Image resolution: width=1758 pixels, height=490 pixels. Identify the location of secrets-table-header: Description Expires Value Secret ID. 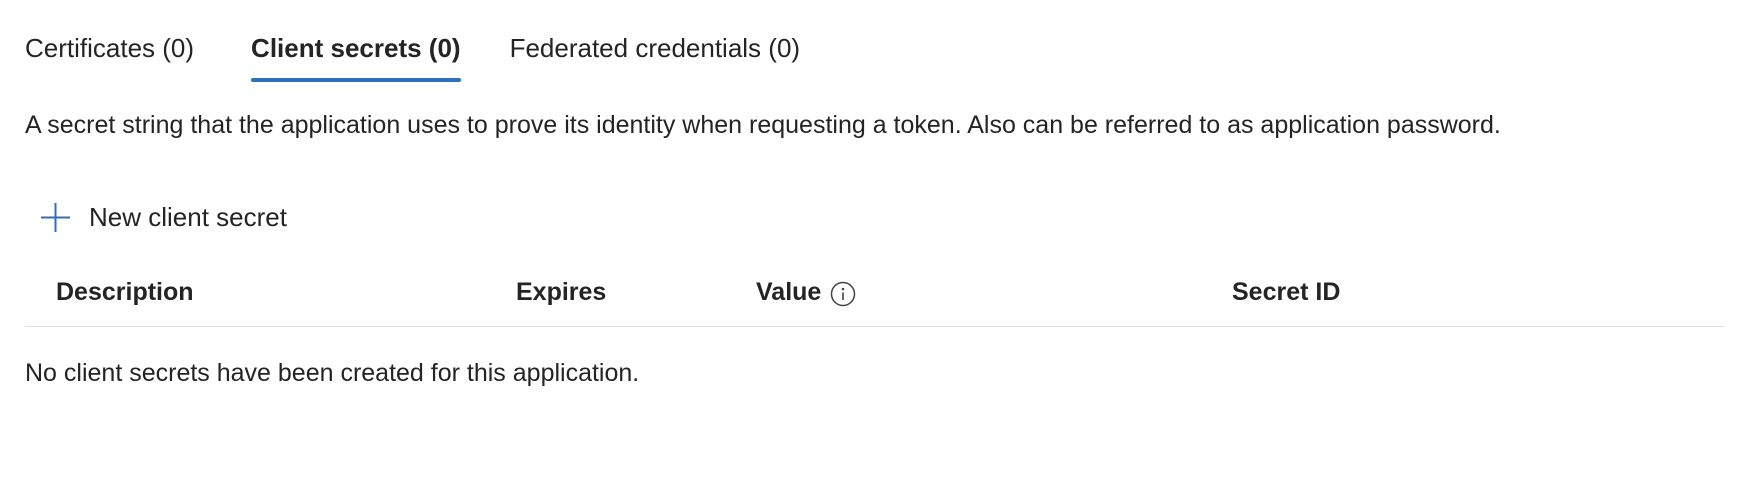
(879, 292).